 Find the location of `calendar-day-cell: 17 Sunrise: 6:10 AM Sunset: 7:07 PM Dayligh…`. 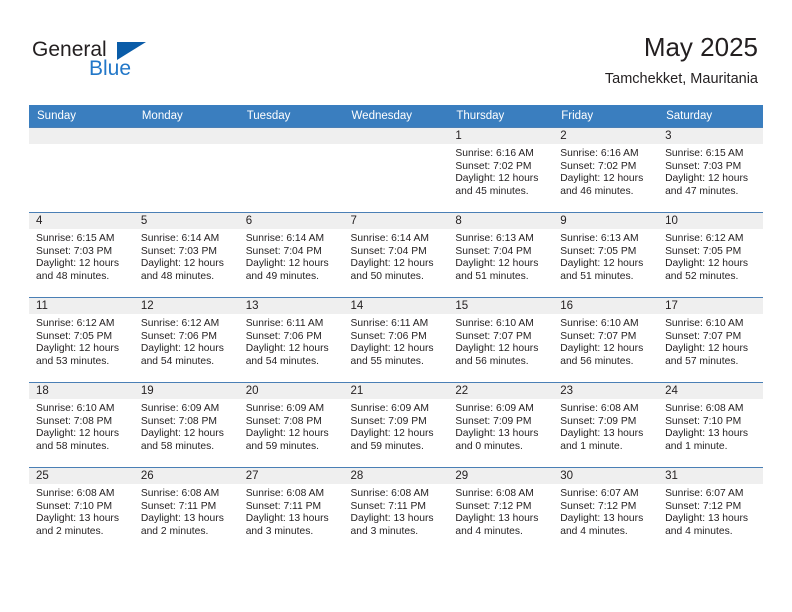

calendar-day-cell: 17 Sunrise: 6:10 AM Sunset: 7:07 PM Dayligh… is located at coordinates (710, 340).